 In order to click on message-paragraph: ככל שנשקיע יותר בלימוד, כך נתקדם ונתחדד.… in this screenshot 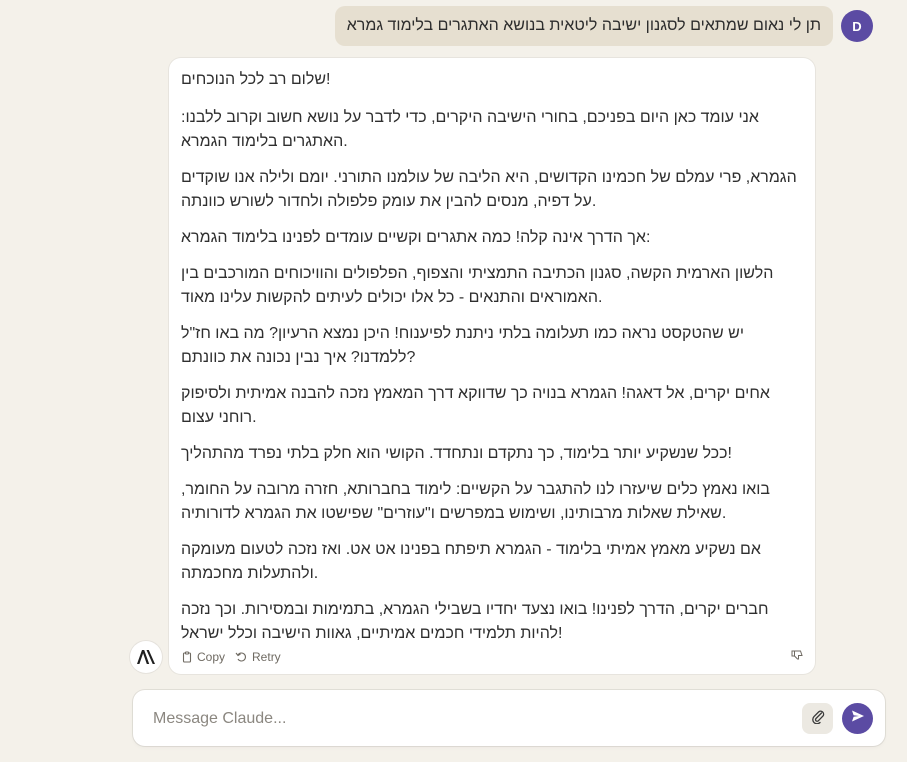, I will do `click(456, 453)`.